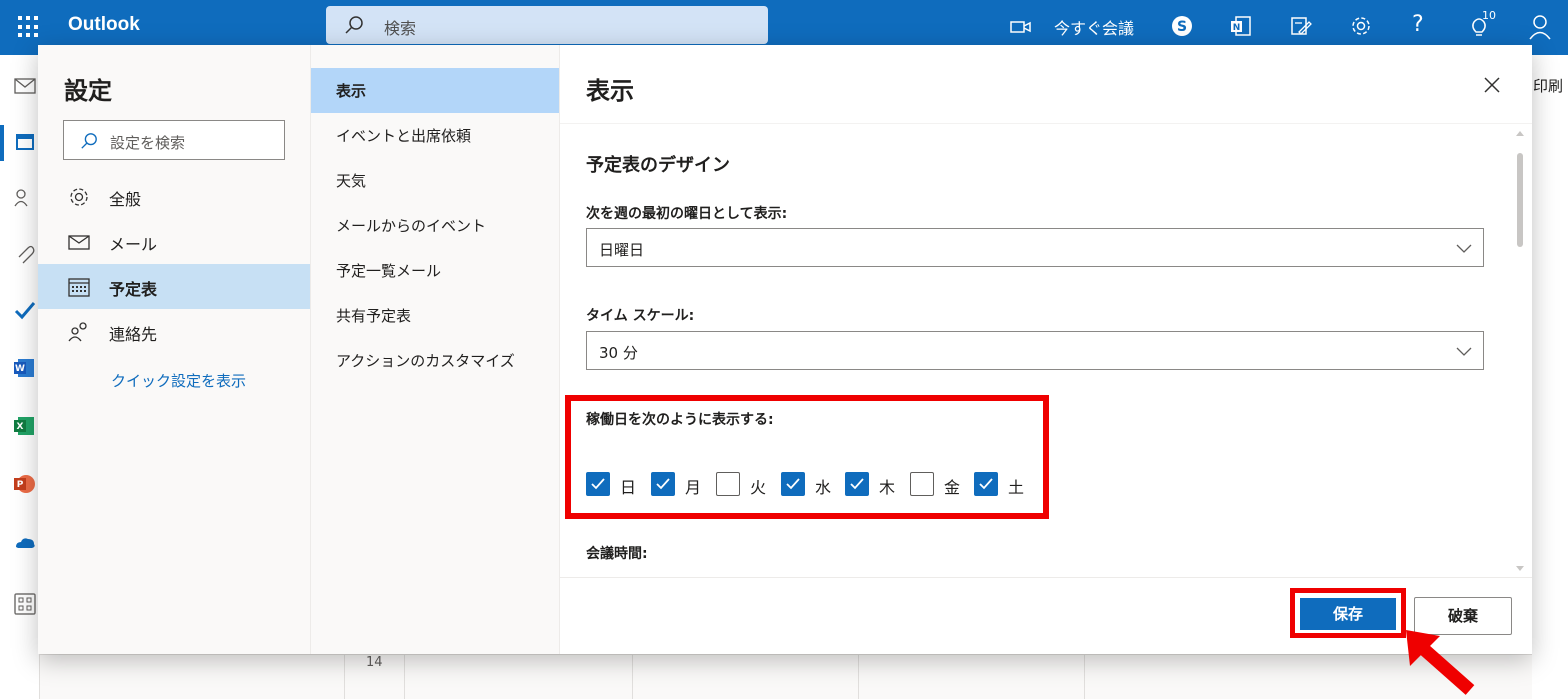  Describe the element at coordinates (351, 181) in the screenshot. I see `subcategory-label: 天気` at that location.